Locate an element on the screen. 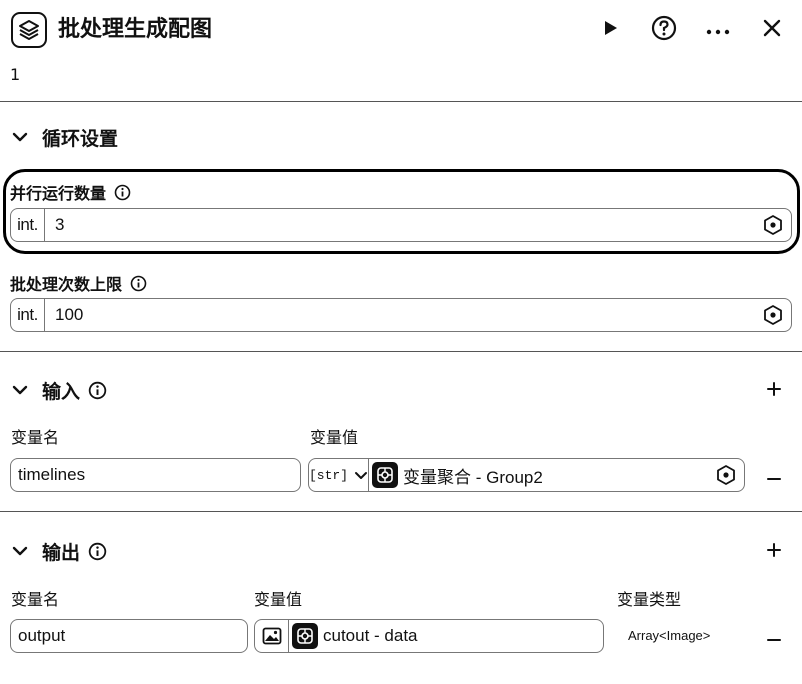 This screenshot has height=684, width=802. output-name-field: output is located at coordinates (129, 636).